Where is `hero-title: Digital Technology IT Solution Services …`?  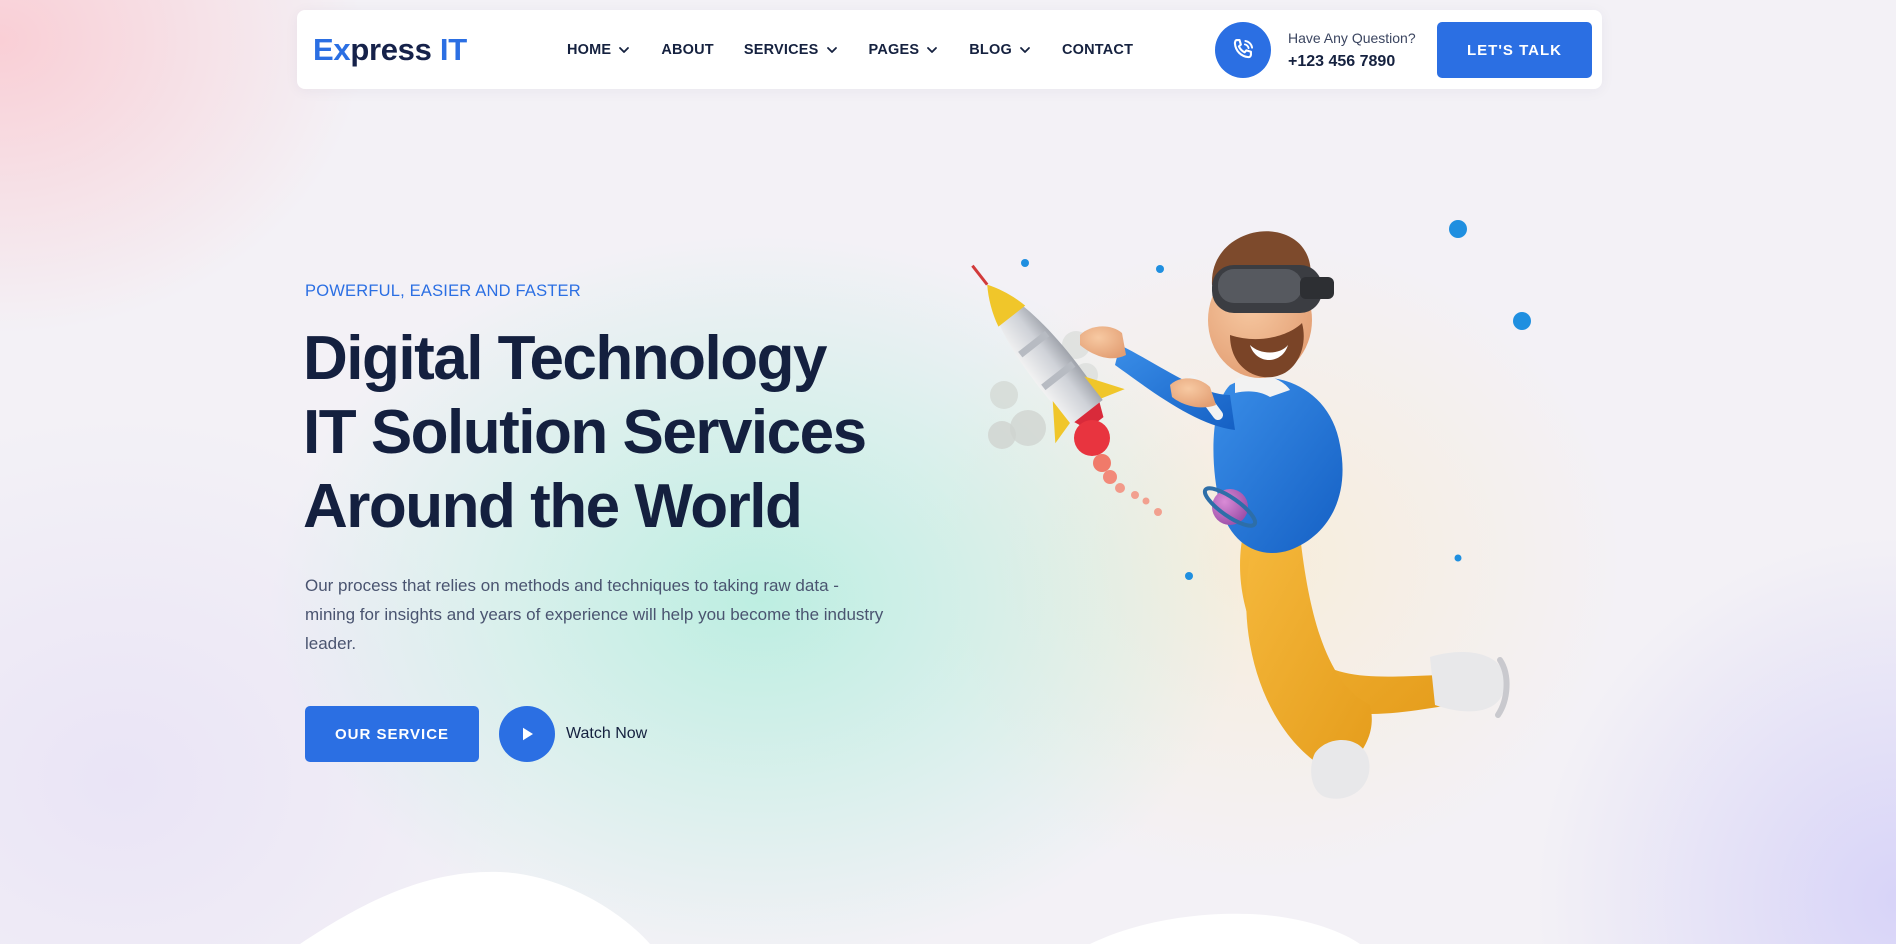 hero-title: Digital Technology IT Solution Services … is located at coordinates (613, 433).